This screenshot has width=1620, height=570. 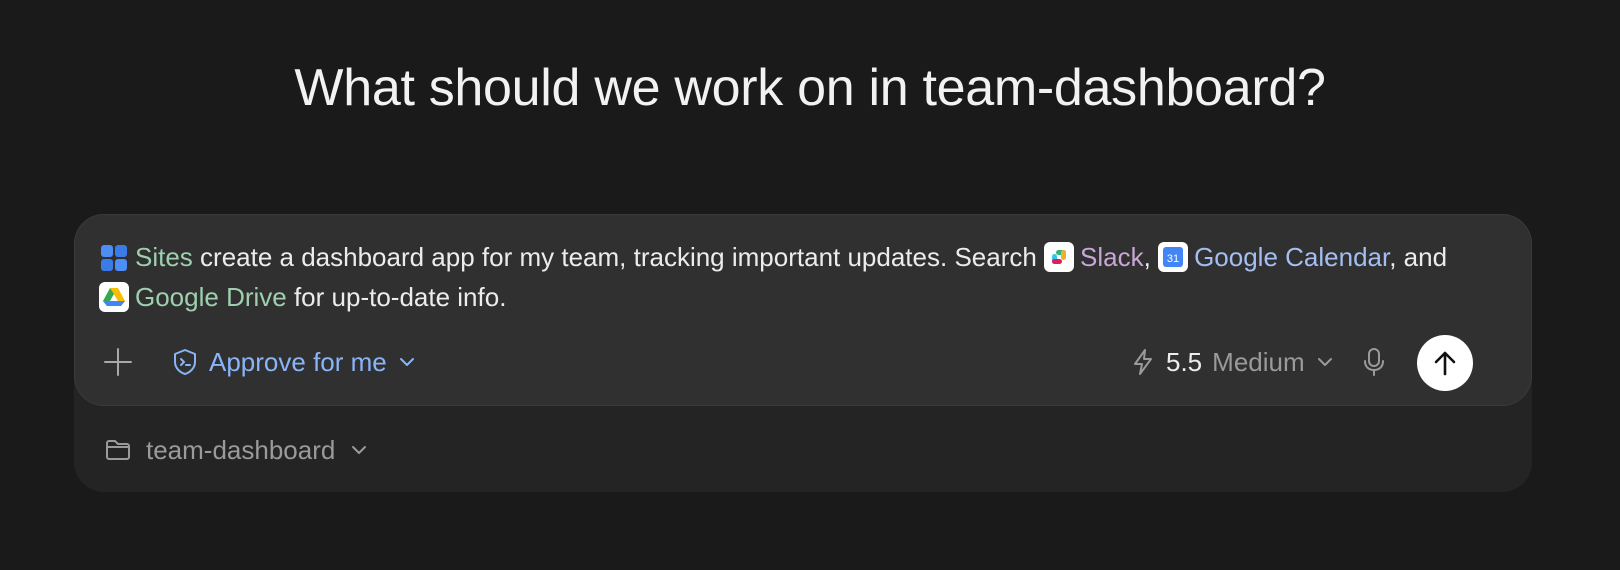 I want to click on google-calendar-icon: 31, so click(x=1173, y=257).